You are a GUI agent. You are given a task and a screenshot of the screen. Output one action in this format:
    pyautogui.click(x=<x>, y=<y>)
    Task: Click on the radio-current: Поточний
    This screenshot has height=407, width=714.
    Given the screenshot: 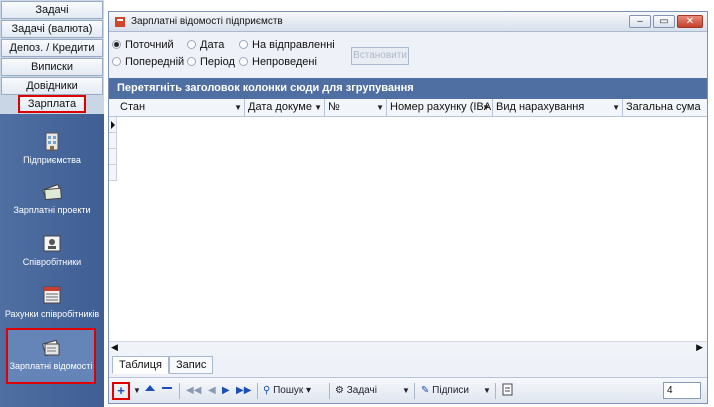 What is the action you would take?
    pyautogui.click(x=143, y=45)
    